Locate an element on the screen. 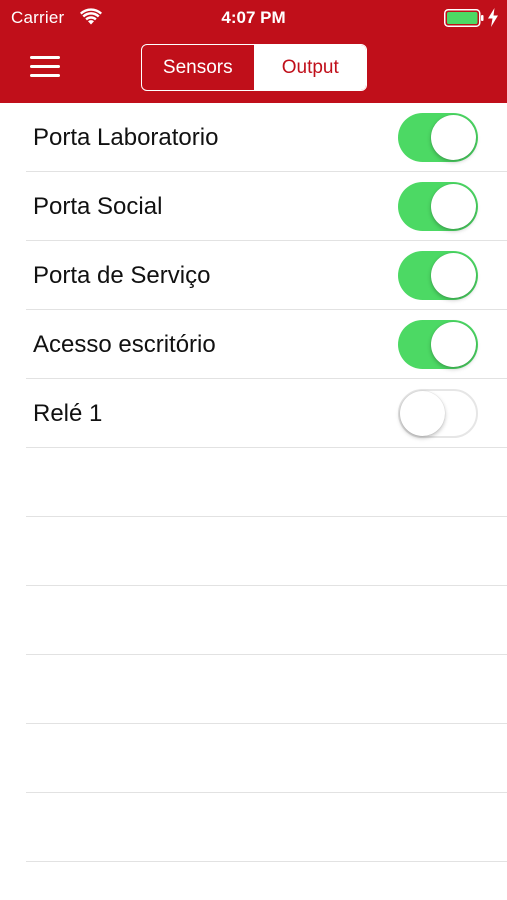 Image resolution: width=507 pixels, height=900 pixels. output-label: Acesso escritório is located at coordinates (124, 344).